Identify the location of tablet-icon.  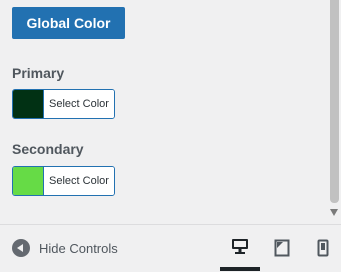
(282, 248).